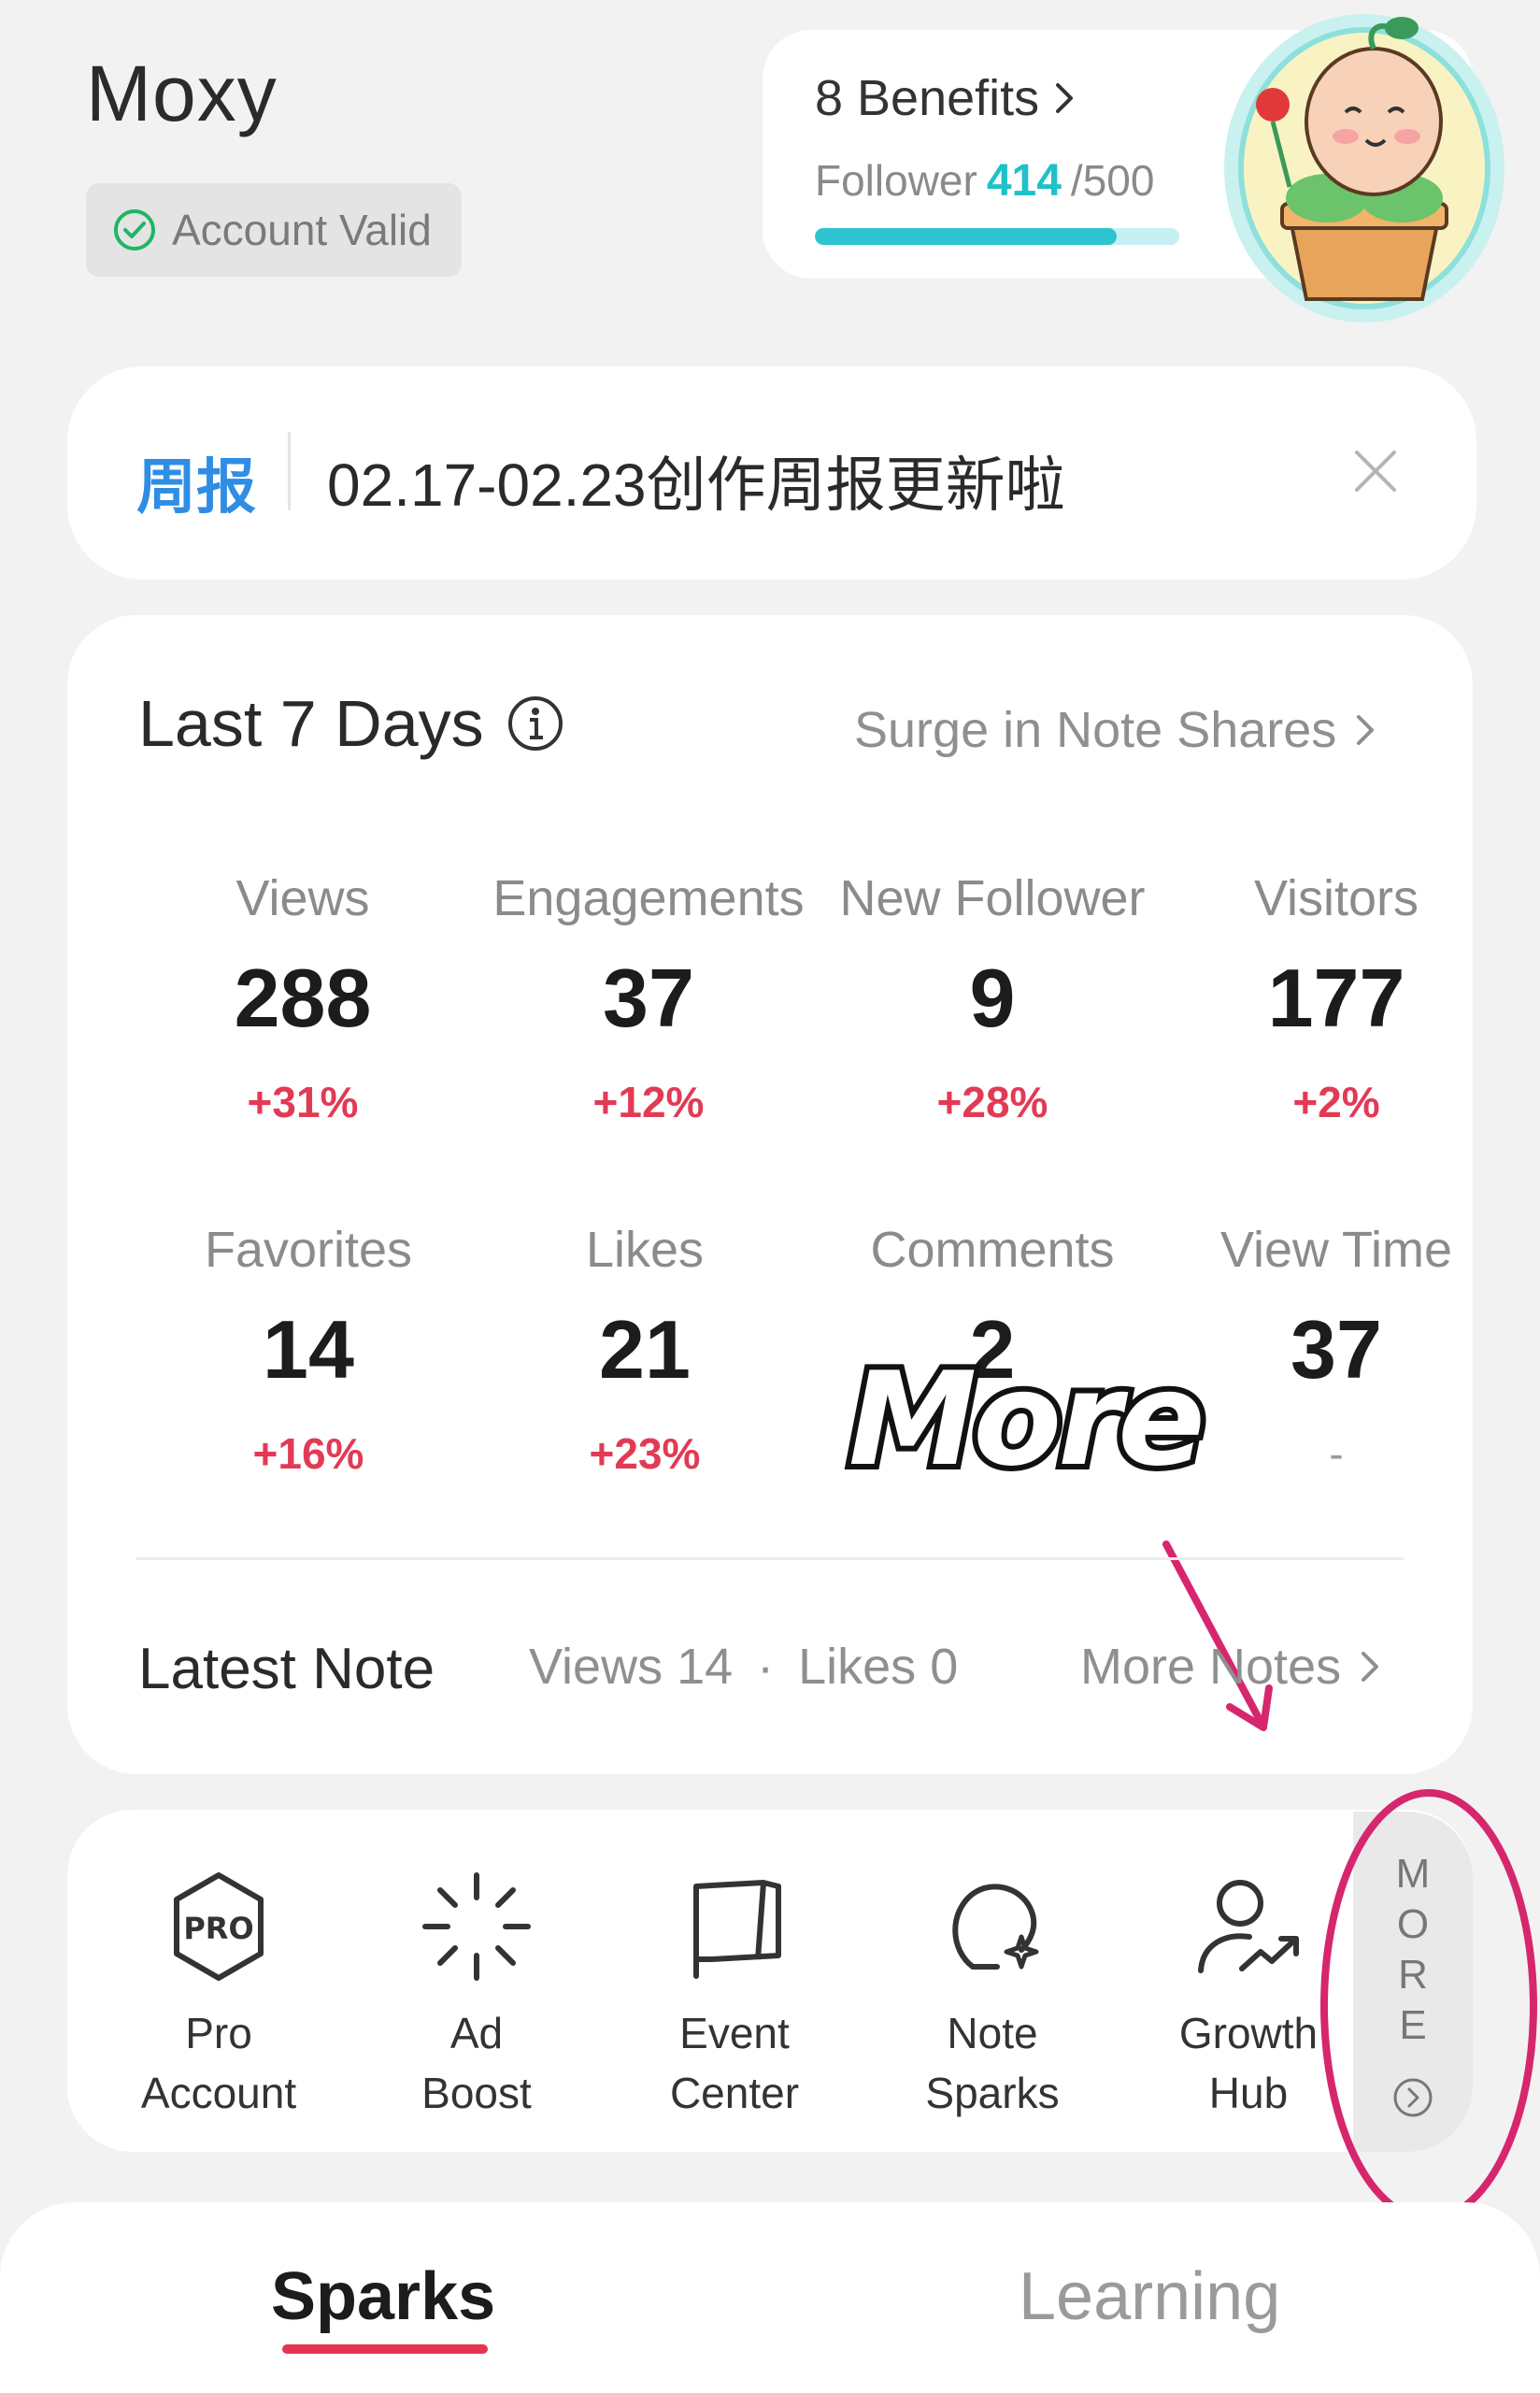 This screenshot has width=1540, height=2393. What do you see at coordinates (311, 724) in the screenshot?
I see `stats-title-text: Last 7 Days` at bounding box center [311, 724].